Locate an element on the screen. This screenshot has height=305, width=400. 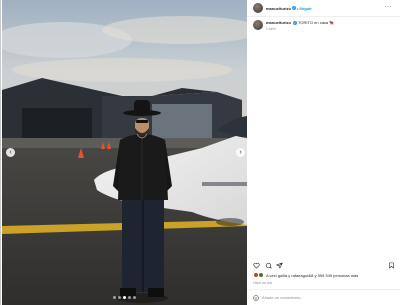
caption: manuelturizo ✓ TORITO en casa 🐂 1 sem is located at coordinates (323, 25).